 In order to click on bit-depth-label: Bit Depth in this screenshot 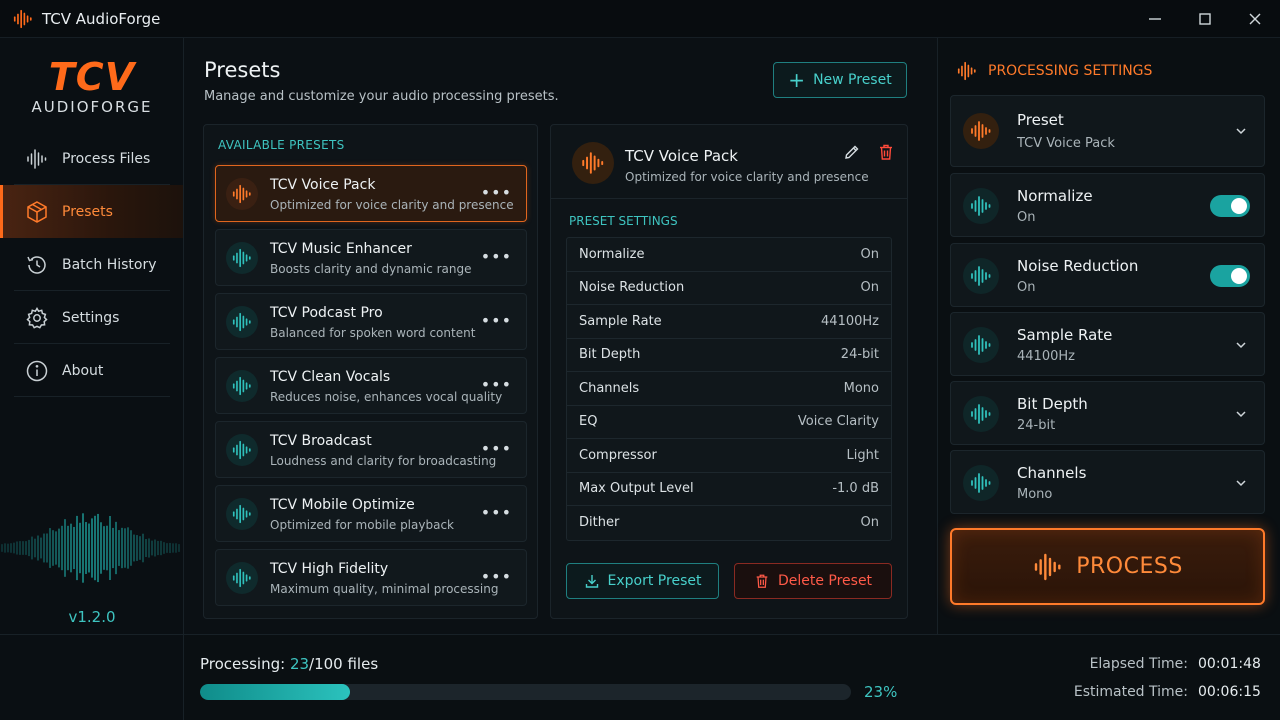, I will do `click(1052, 404)`.